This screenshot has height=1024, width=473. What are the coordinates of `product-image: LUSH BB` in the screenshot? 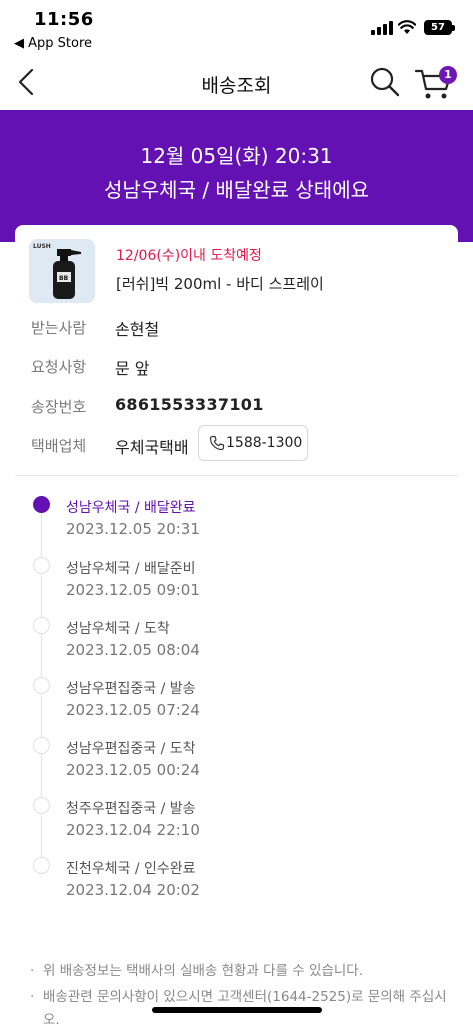 It's located at (62, 271).